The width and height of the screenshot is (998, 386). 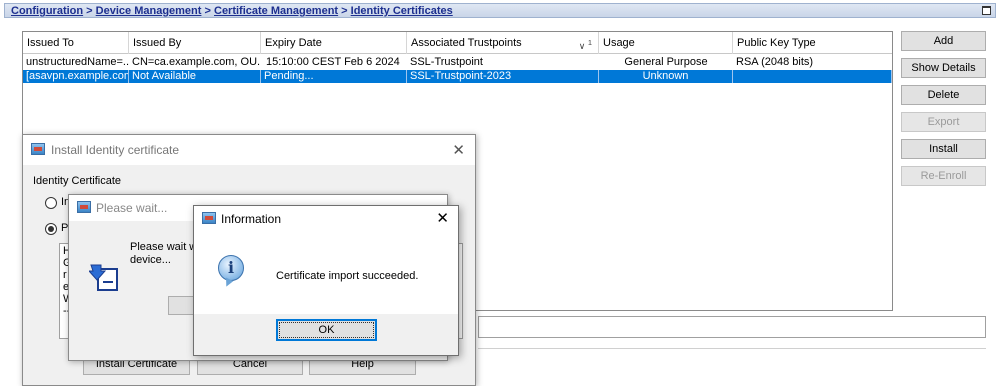 I want to click on column-header-issued-to: Issued To, so click(x=76, y=43).